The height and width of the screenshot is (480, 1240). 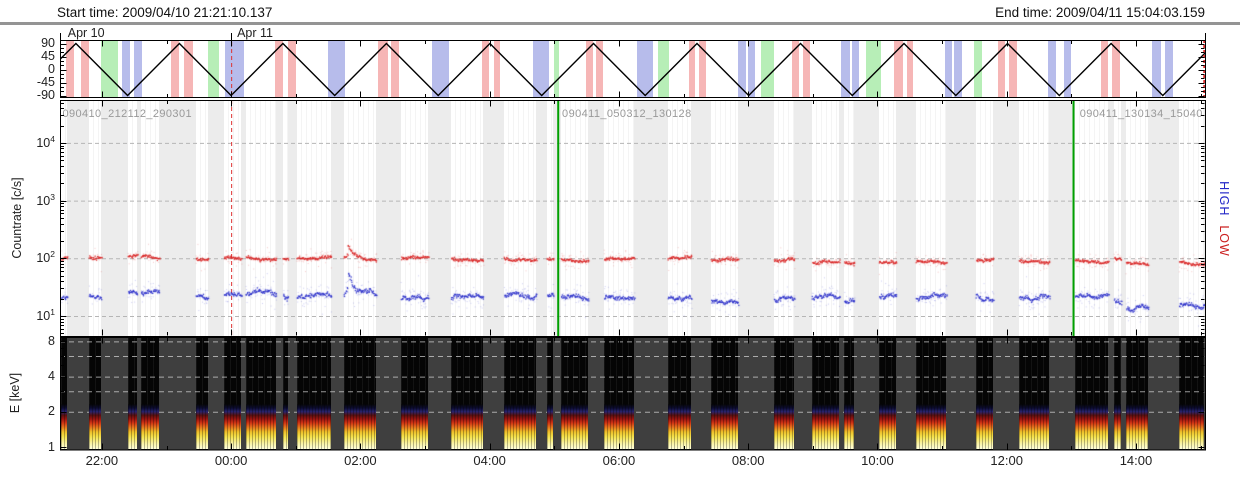 What do you see at coordinates (51, 340) in the screenshot?
I see `energy-ytick-label: 8` at bounding box center [51, 340].